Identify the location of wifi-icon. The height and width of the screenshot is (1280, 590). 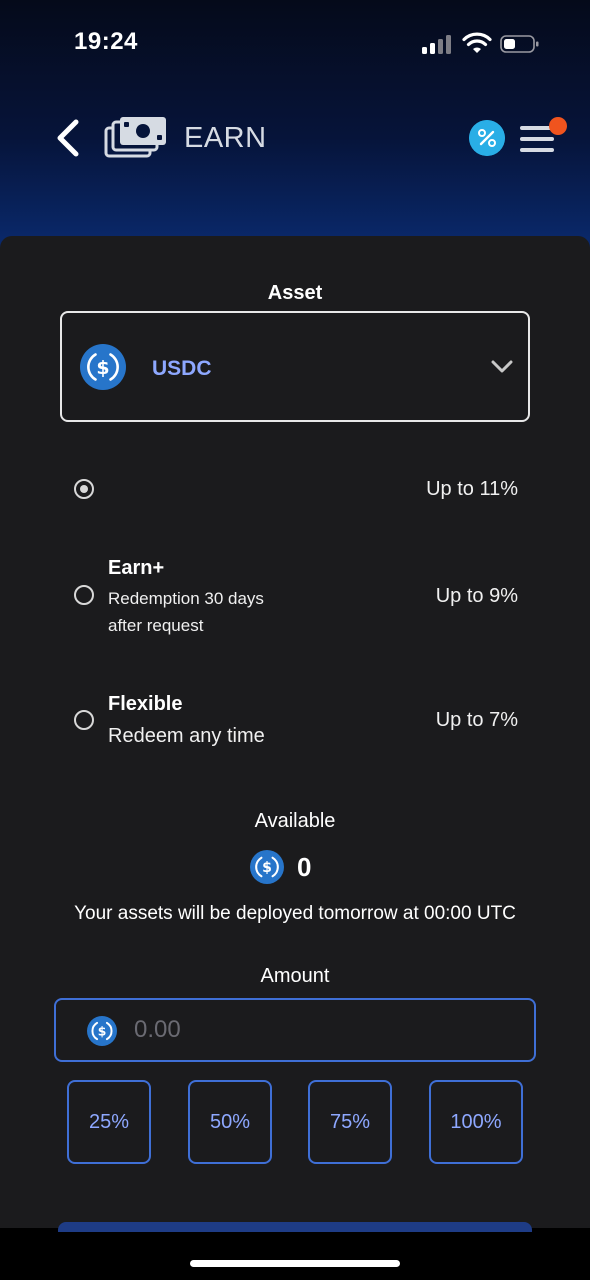
(477, 42).